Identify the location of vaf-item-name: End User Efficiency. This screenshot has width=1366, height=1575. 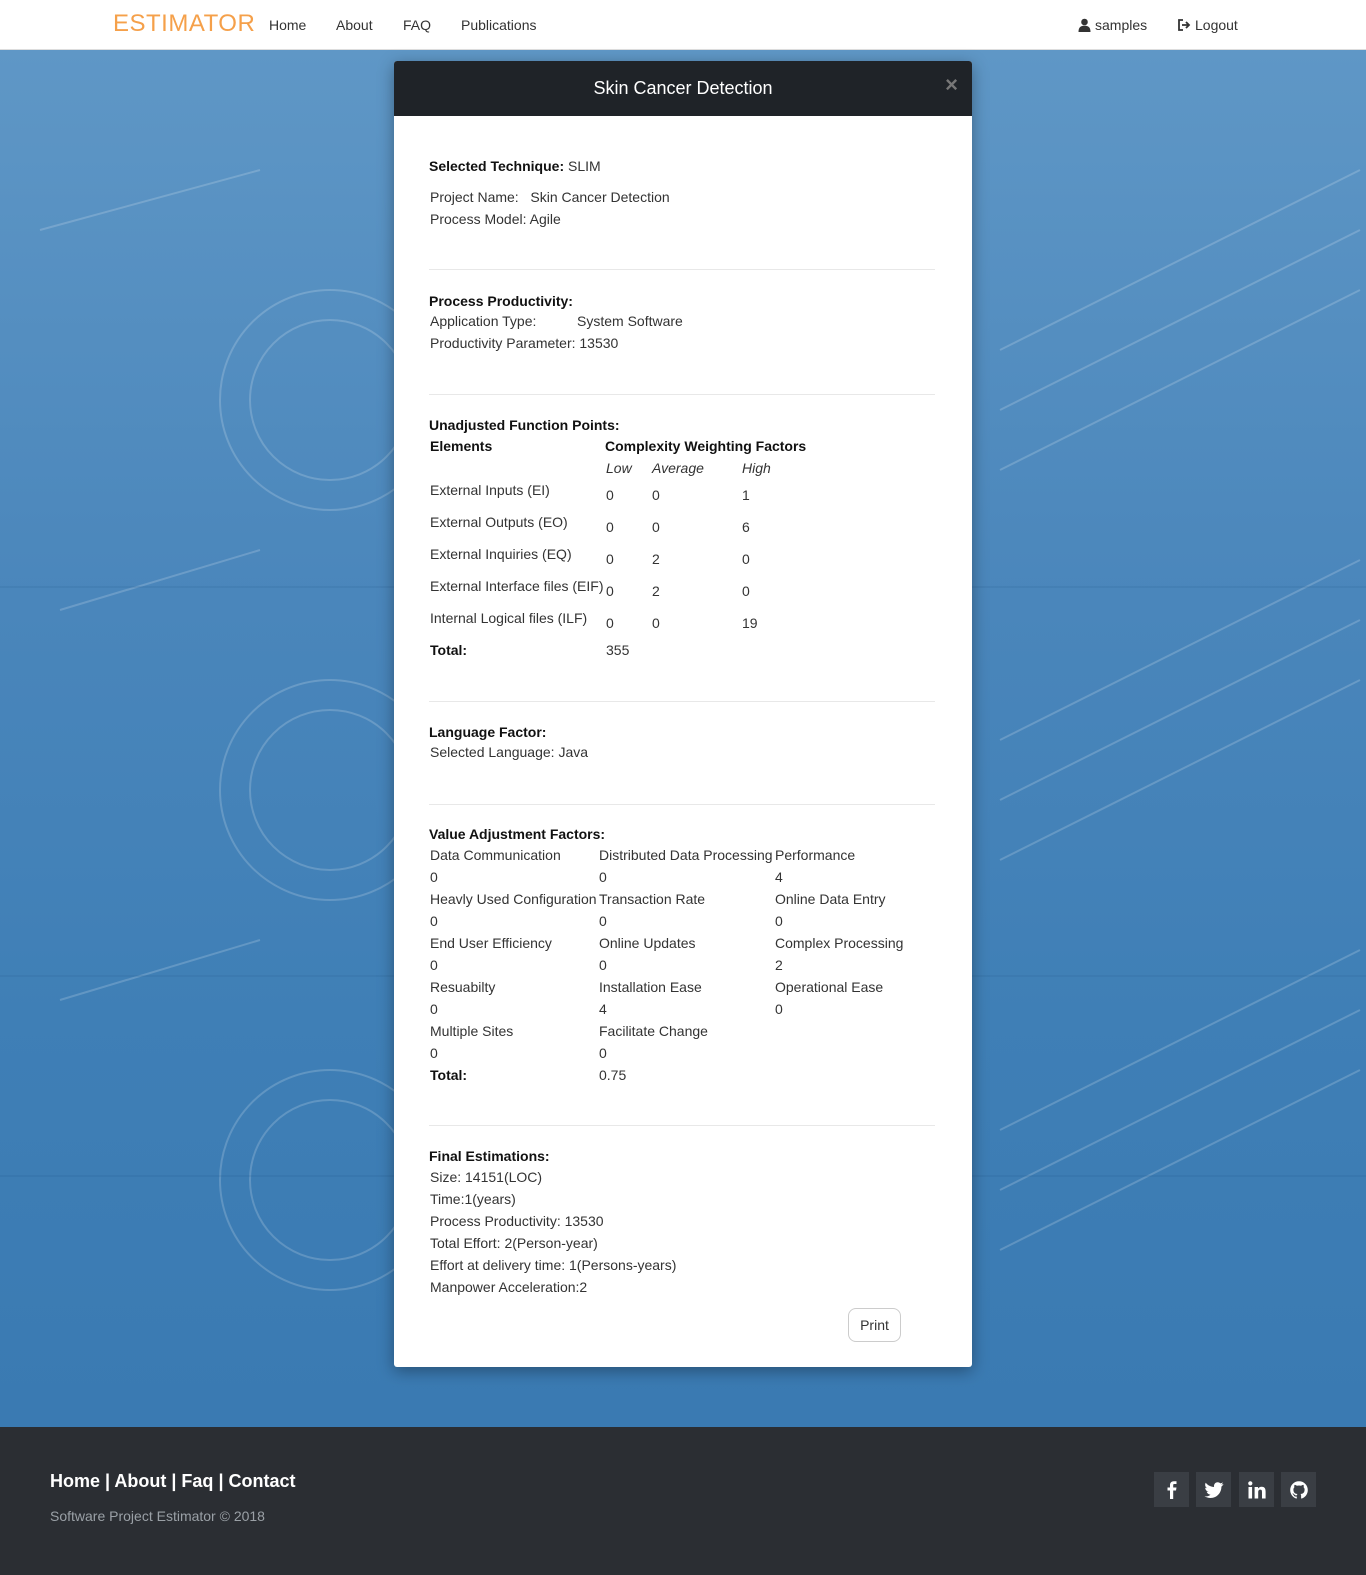
(491, 943).